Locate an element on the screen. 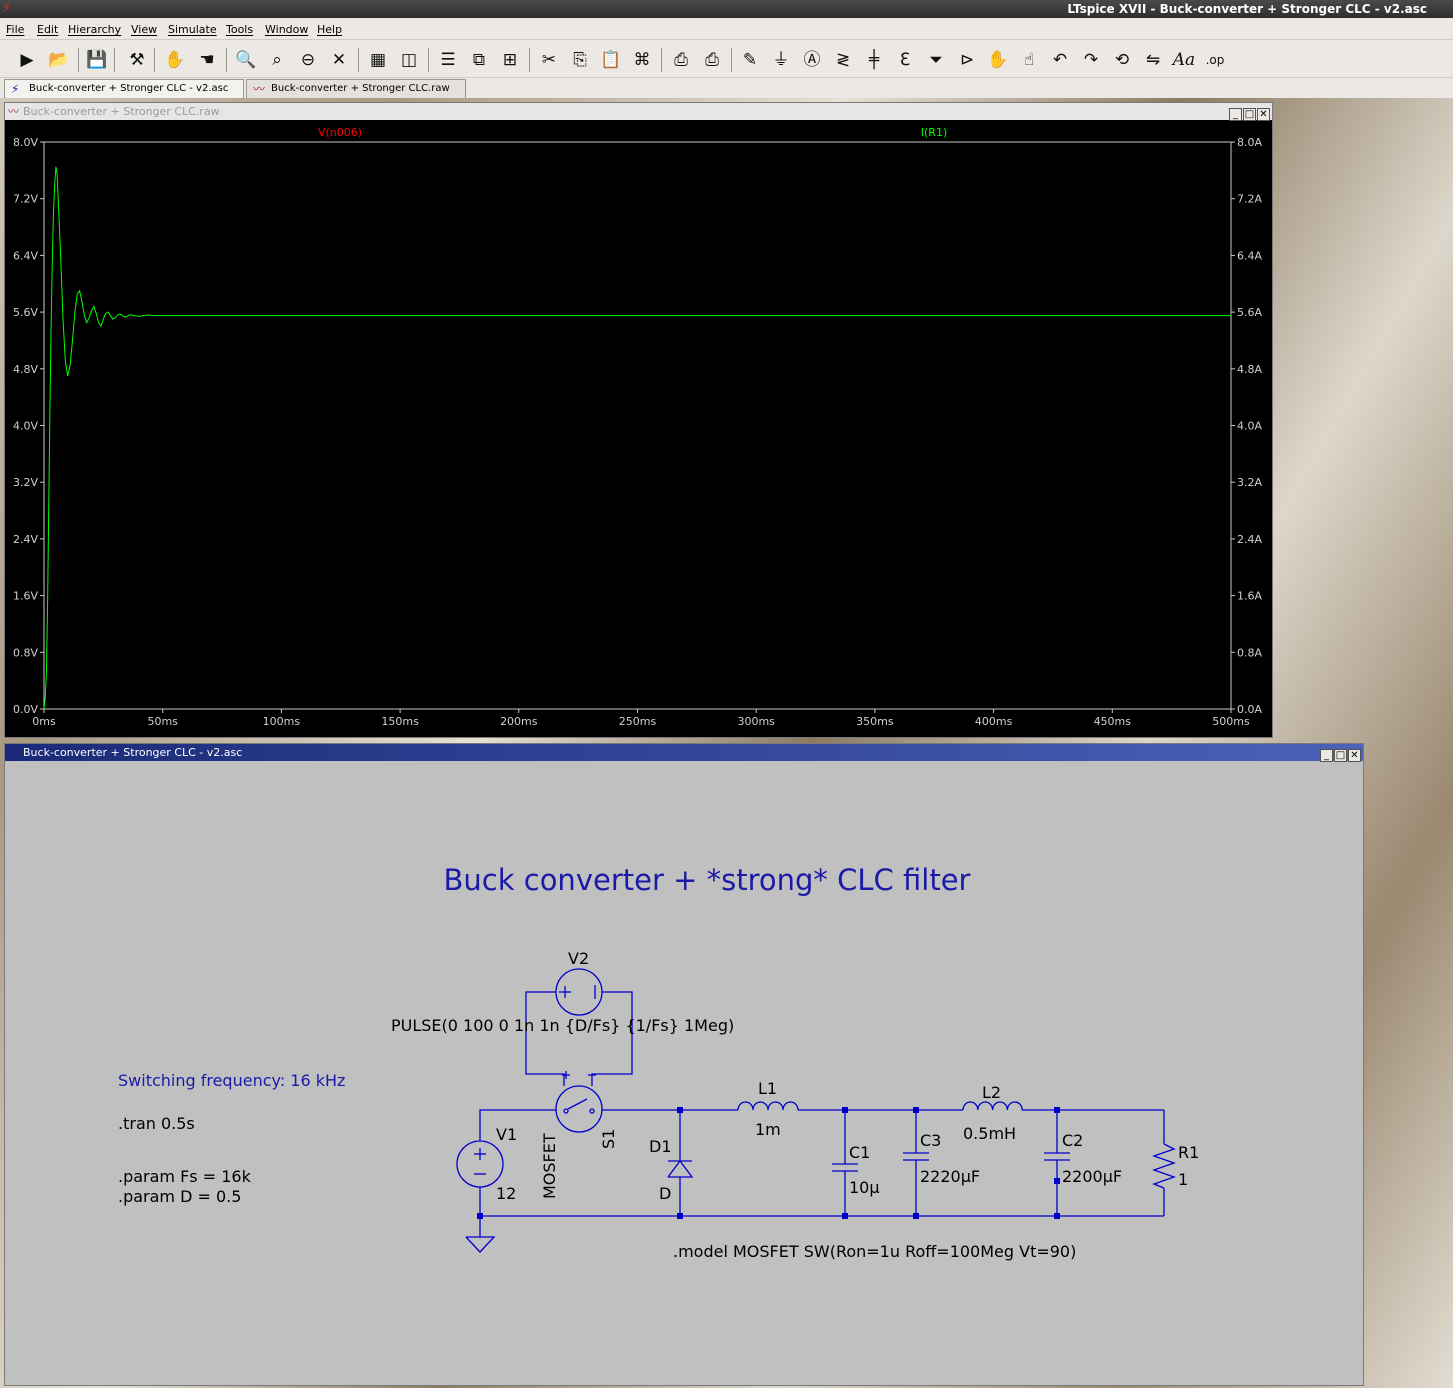 Image resolution: width=1453 pixels, height=1388 pixels. control-panel-icon: ⚒ is located at coordinates (137, 60).